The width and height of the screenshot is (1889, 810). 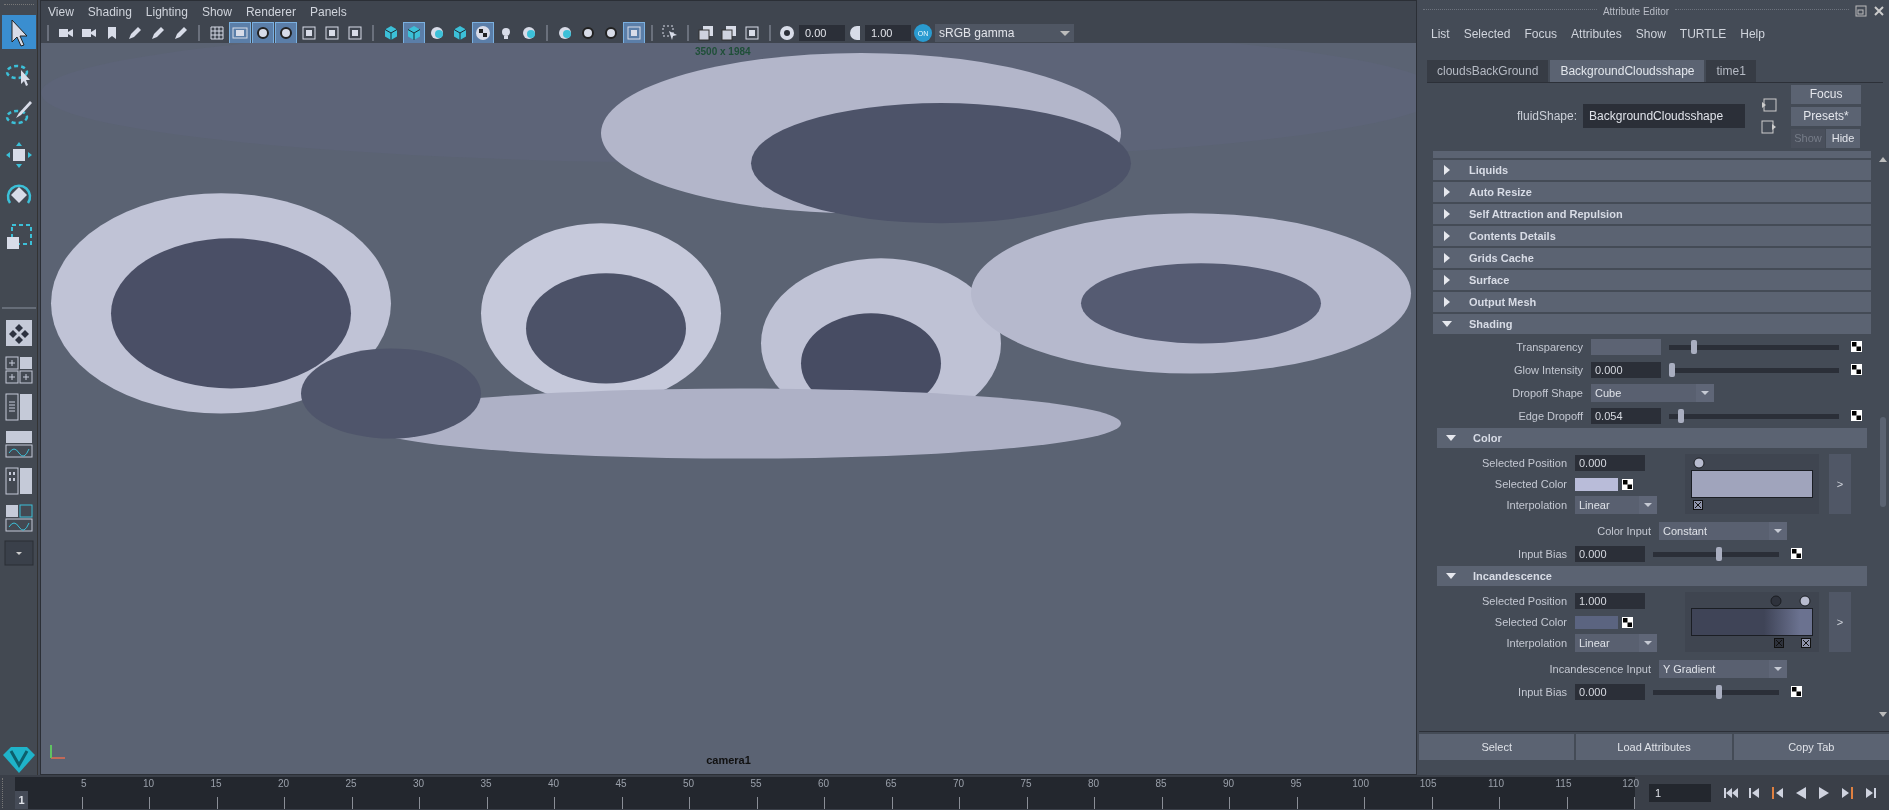 What do you see at coordinates (1664, 116) in the screenshot?
I see `node-name-field: BackgroundCloudsshape` at bounding box center [1664, 116].